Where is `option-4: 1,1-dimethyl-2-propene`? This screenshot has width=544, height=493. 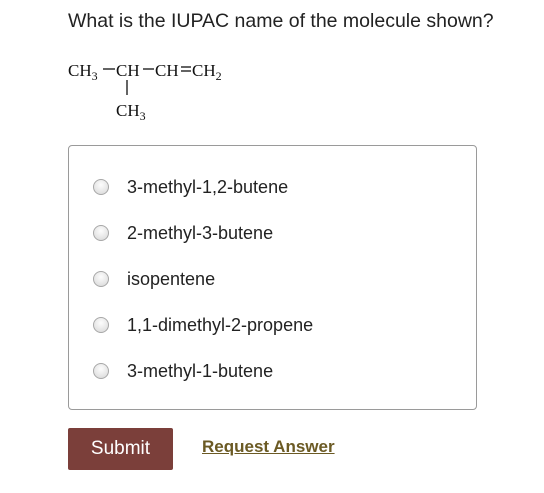
option-4: 1,1-dimethyl-2-propene is located at coordinates (203, 325).